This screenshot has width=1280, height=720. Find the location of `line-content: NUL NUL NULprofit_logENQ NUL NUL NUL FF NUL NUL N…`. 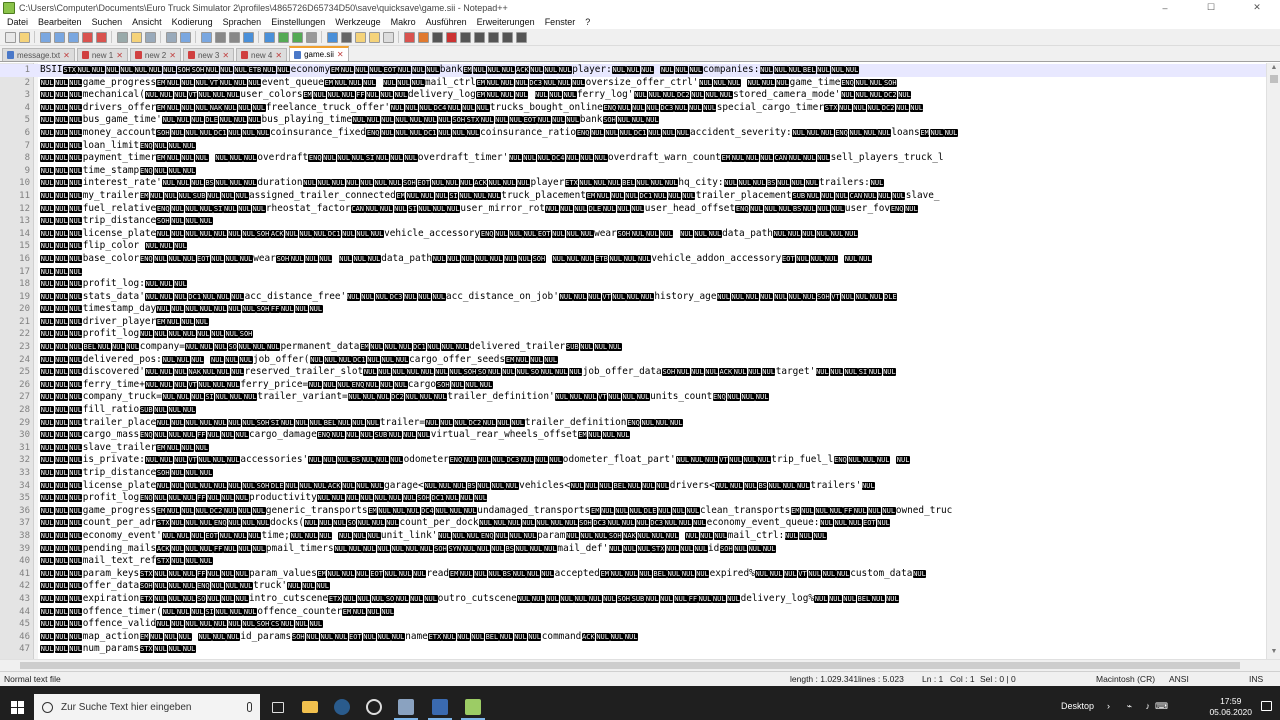

line-content: NUL NUL NULprofit_logENQ NUL NUL NUL FF NUL NUL N… is located at coordinates (264, 498).